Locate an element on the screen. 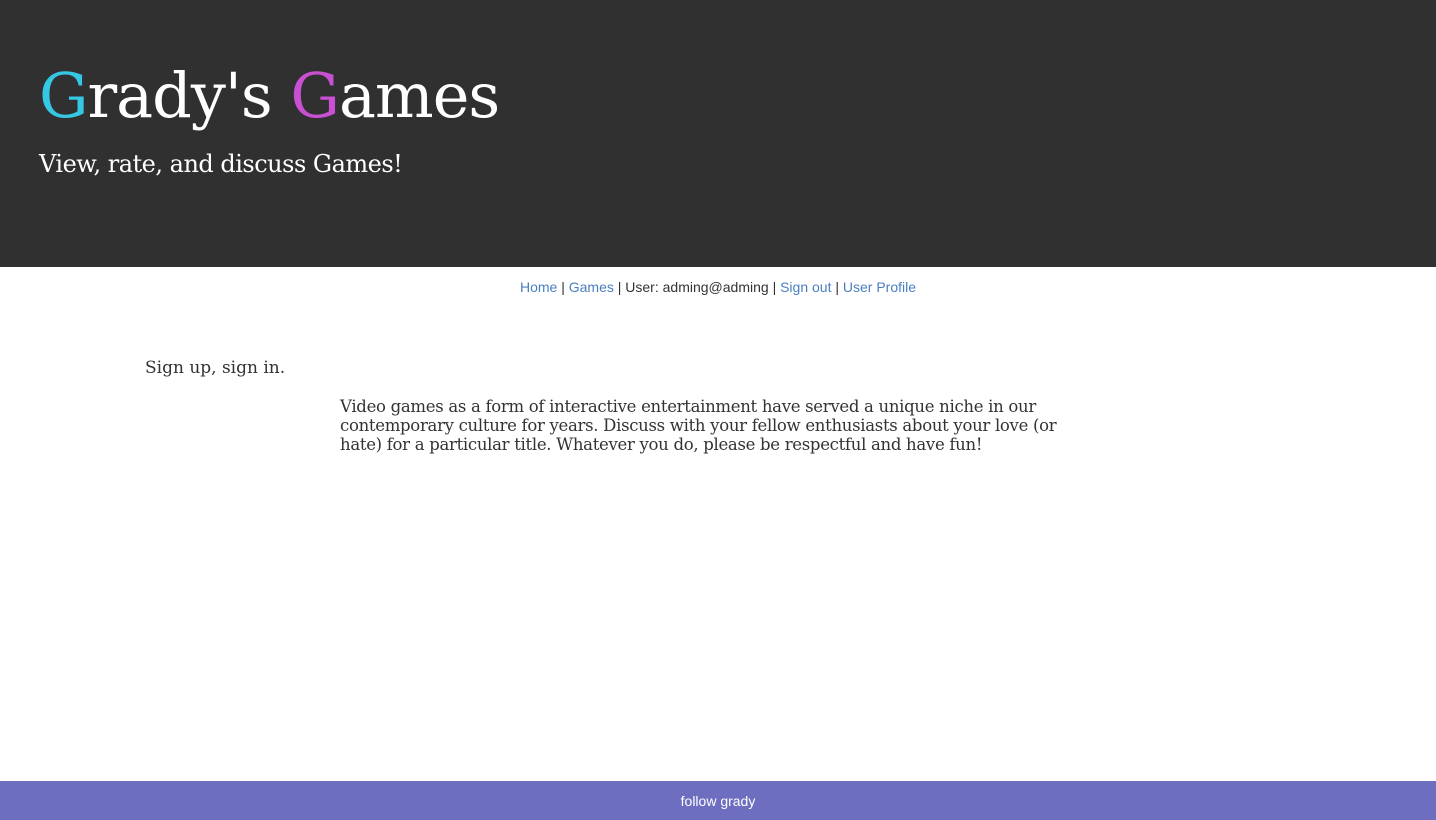  footer-follow-link: follow grady is located at coordinates (718, 801).